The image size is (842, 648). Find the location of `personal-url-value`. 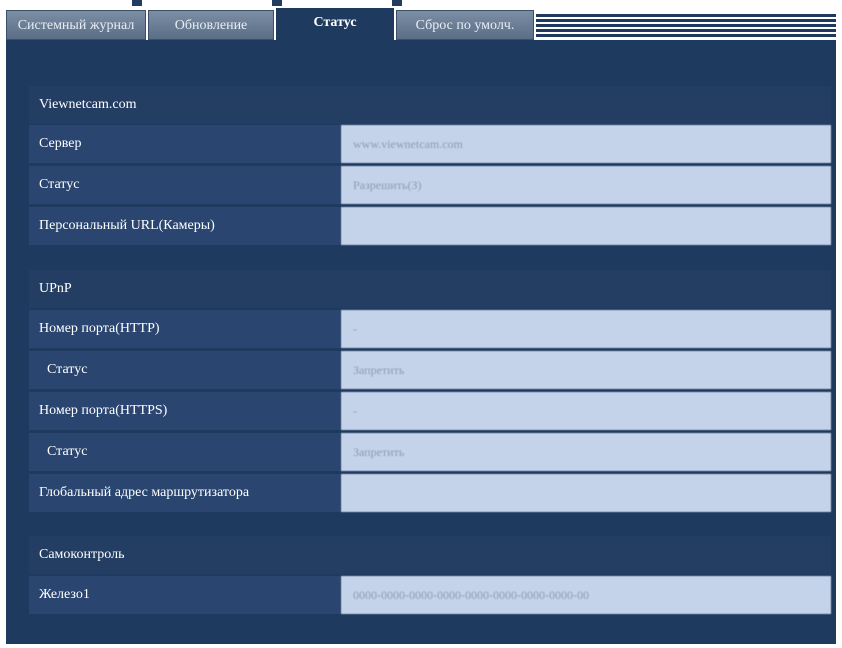

personal-url-value is located at coordinates (586, 226).